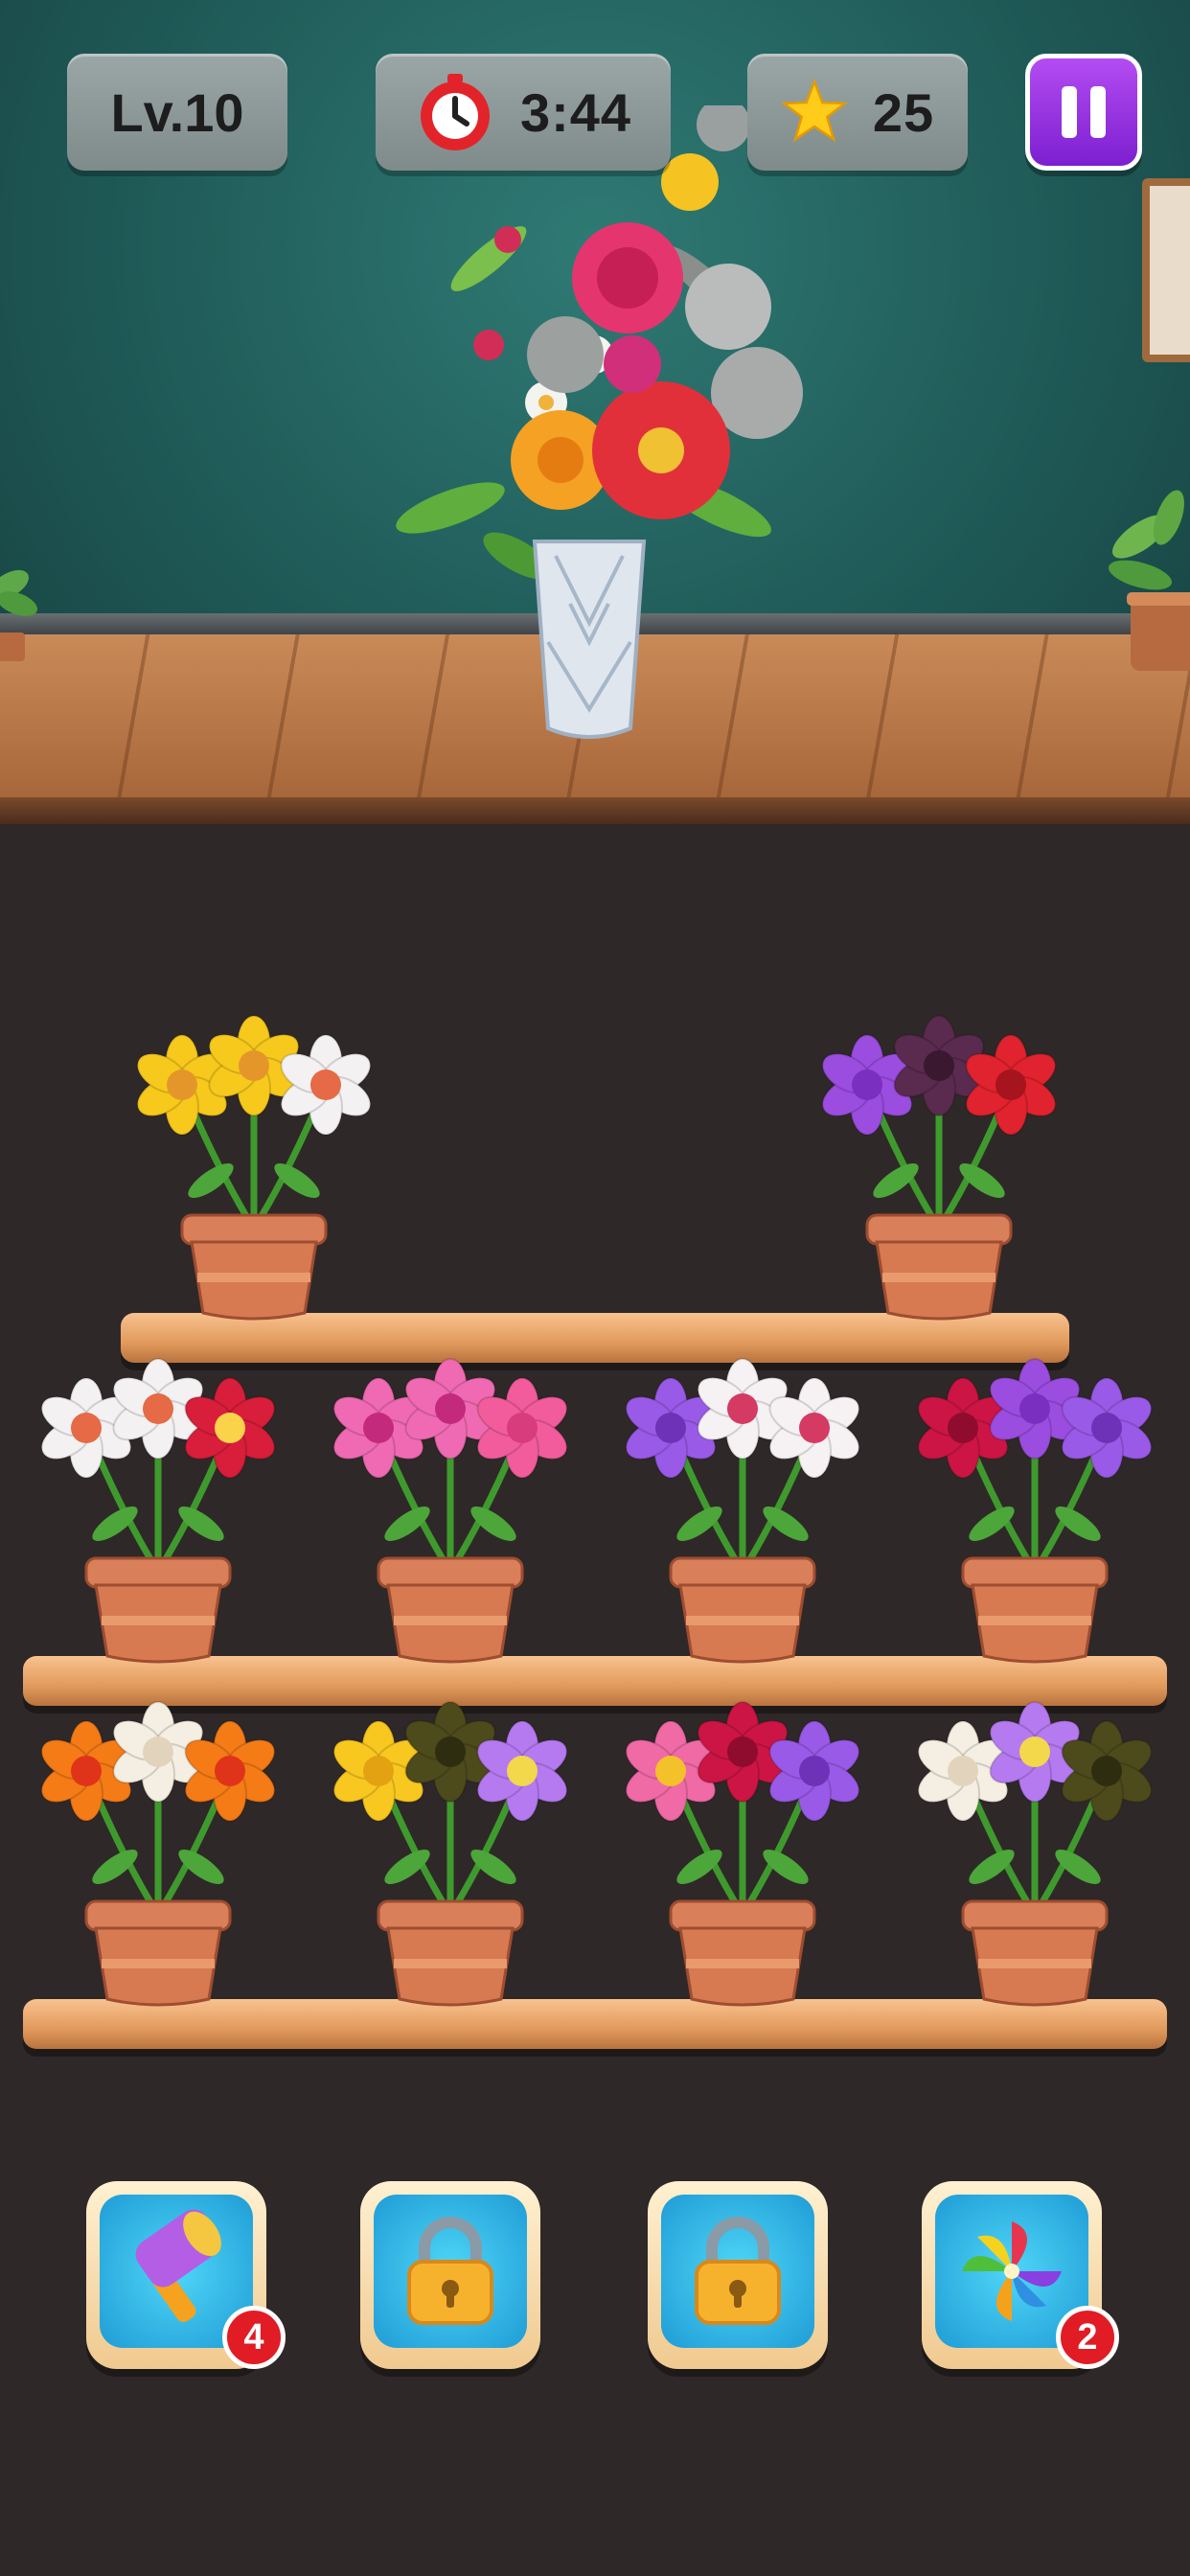 The height and width of the screenshot is (2576, 1190). I want to click on potted-plant-left, so click(19, 615).